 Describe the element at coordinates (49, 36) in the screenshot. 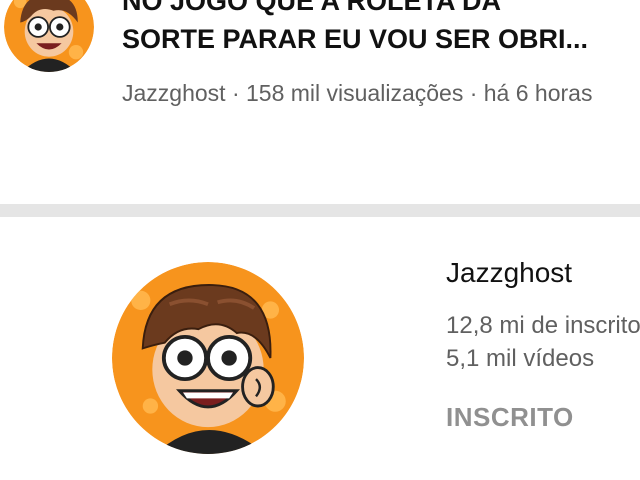

I see `channel-avatar-small` at that location.